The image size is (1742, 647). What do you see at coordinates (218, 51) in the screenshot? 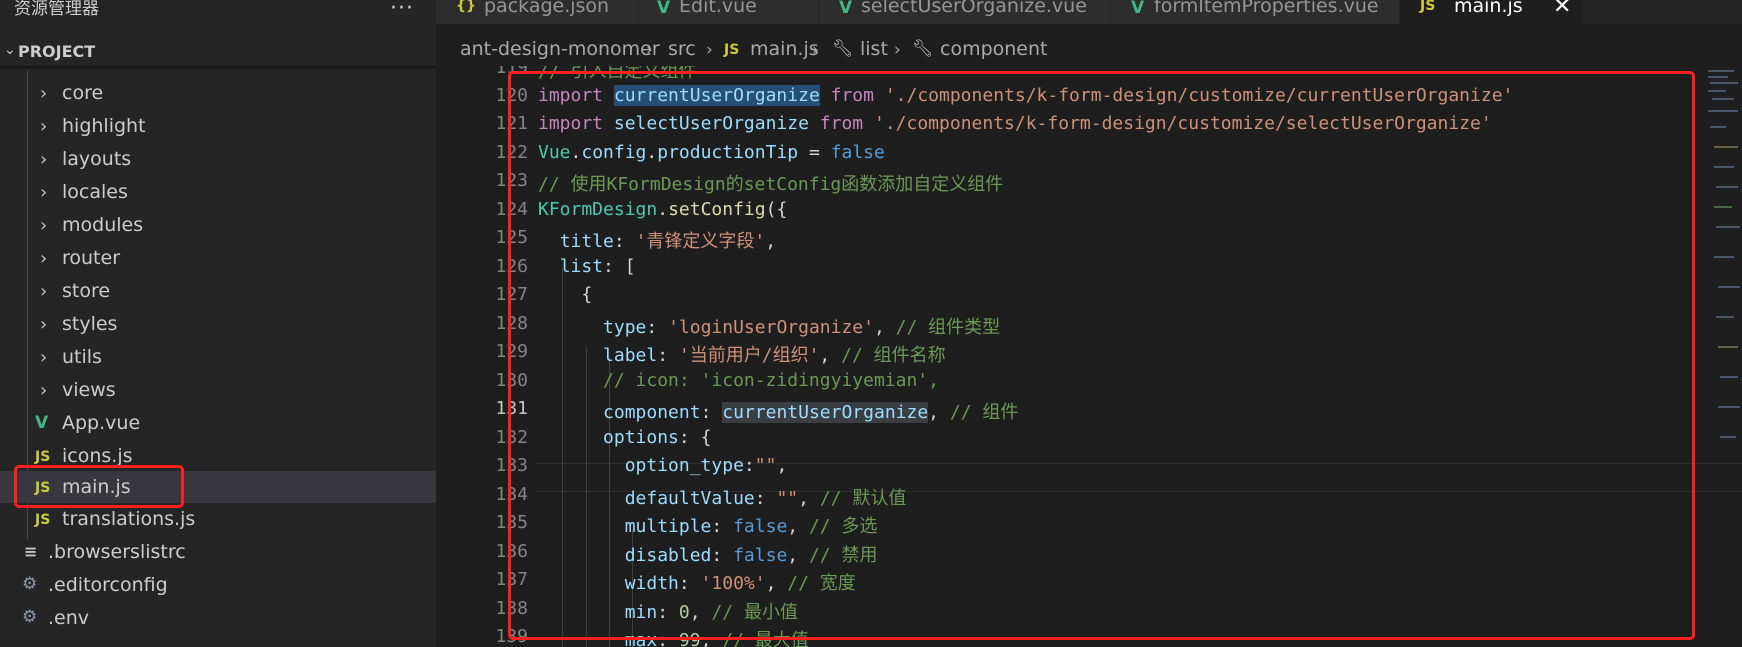
I see `project-section-header: ⌄ PROJECT` at bounding box center [218, 51].